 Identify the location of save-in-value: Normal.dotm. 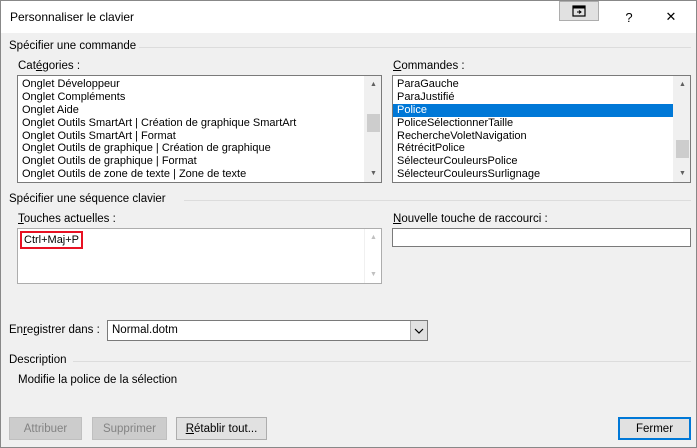
(145, 330).